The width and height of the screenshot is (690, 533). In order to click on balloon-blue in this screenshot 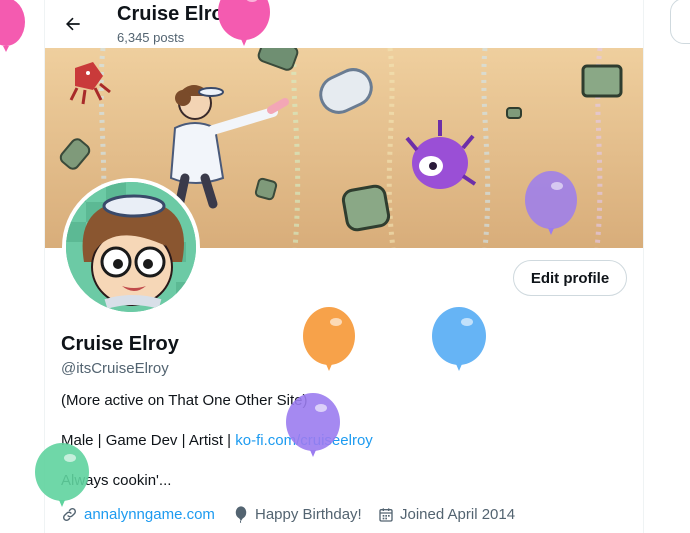, I will do `click(459, 339)`.